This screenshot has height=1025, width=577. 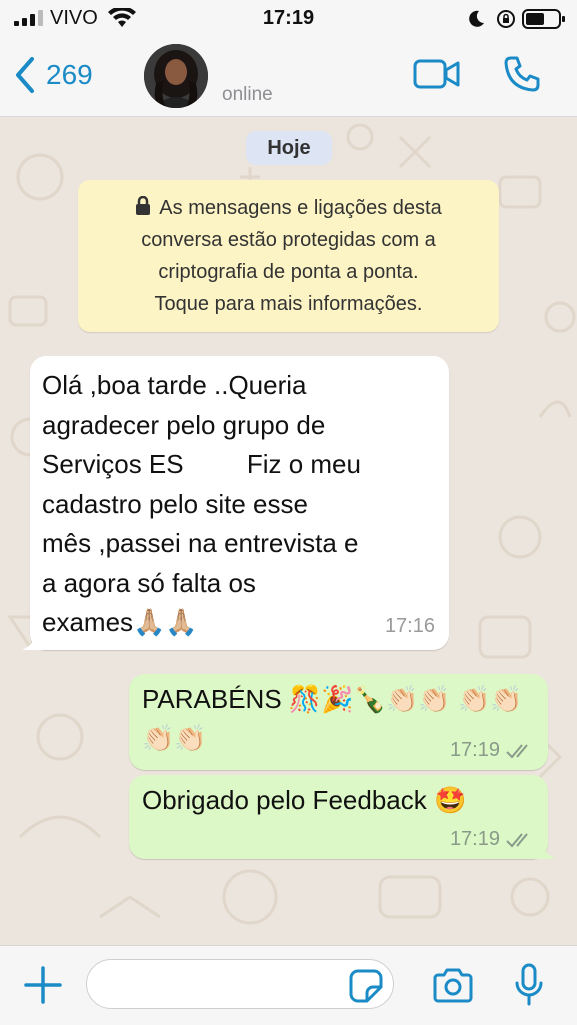 What do you see at coordinates (453, 986) in the screenshot?
I see `camera-icon` at bounding box center [453, 986].